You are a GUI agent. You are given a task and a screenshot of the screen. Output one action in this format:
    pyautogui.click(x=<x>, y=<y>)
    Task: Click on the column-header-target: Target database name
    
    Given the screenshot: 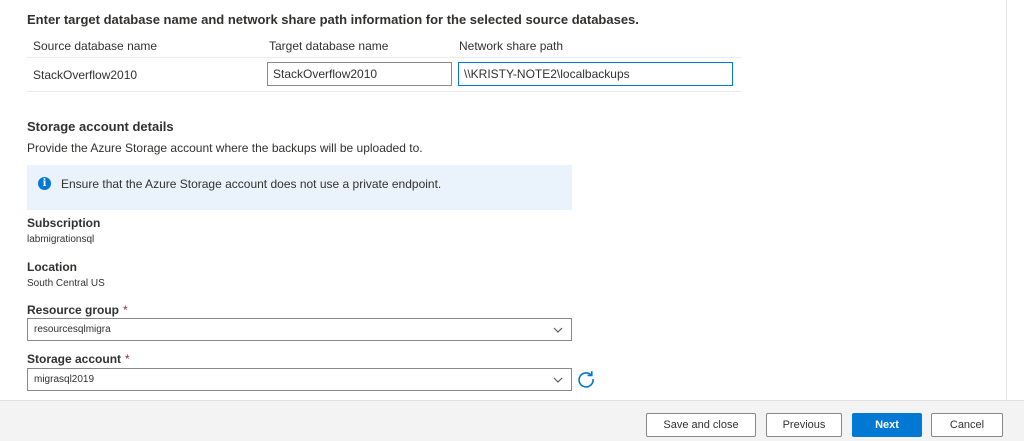 What is the action you would take?
    pyautogui.click(x=329, y=46)
    